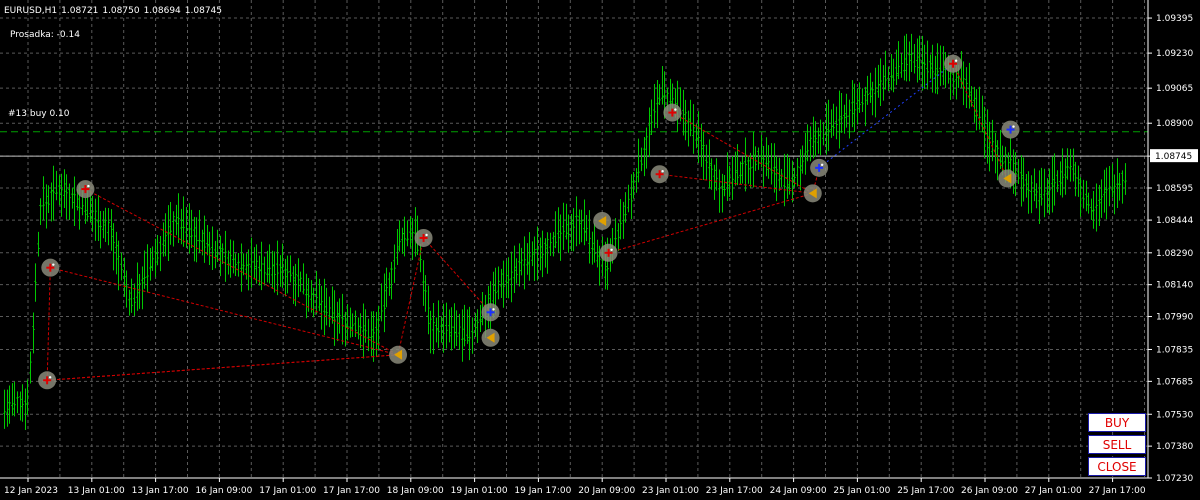  What do you see at coordinates (1174, 254) in the screenshot?
I see `price-tick-label: 1.08290` at bounding box center [1174, 254].